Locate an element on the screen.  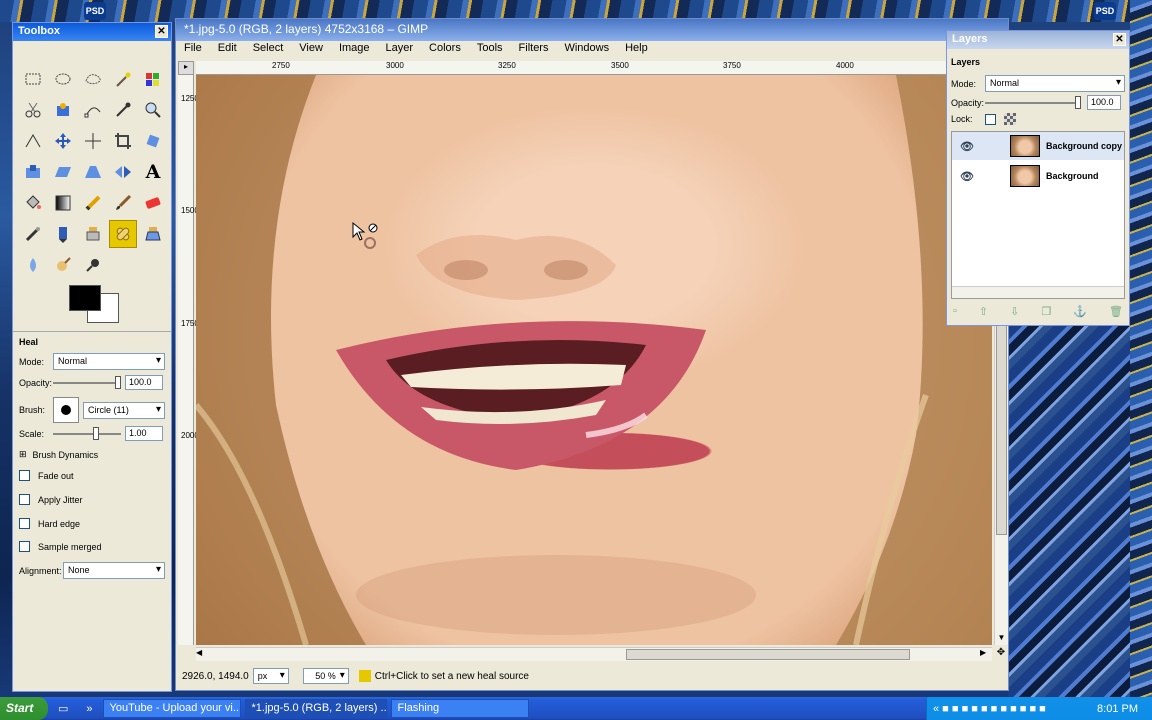
scale-slider is located at coordinates (87, 433).